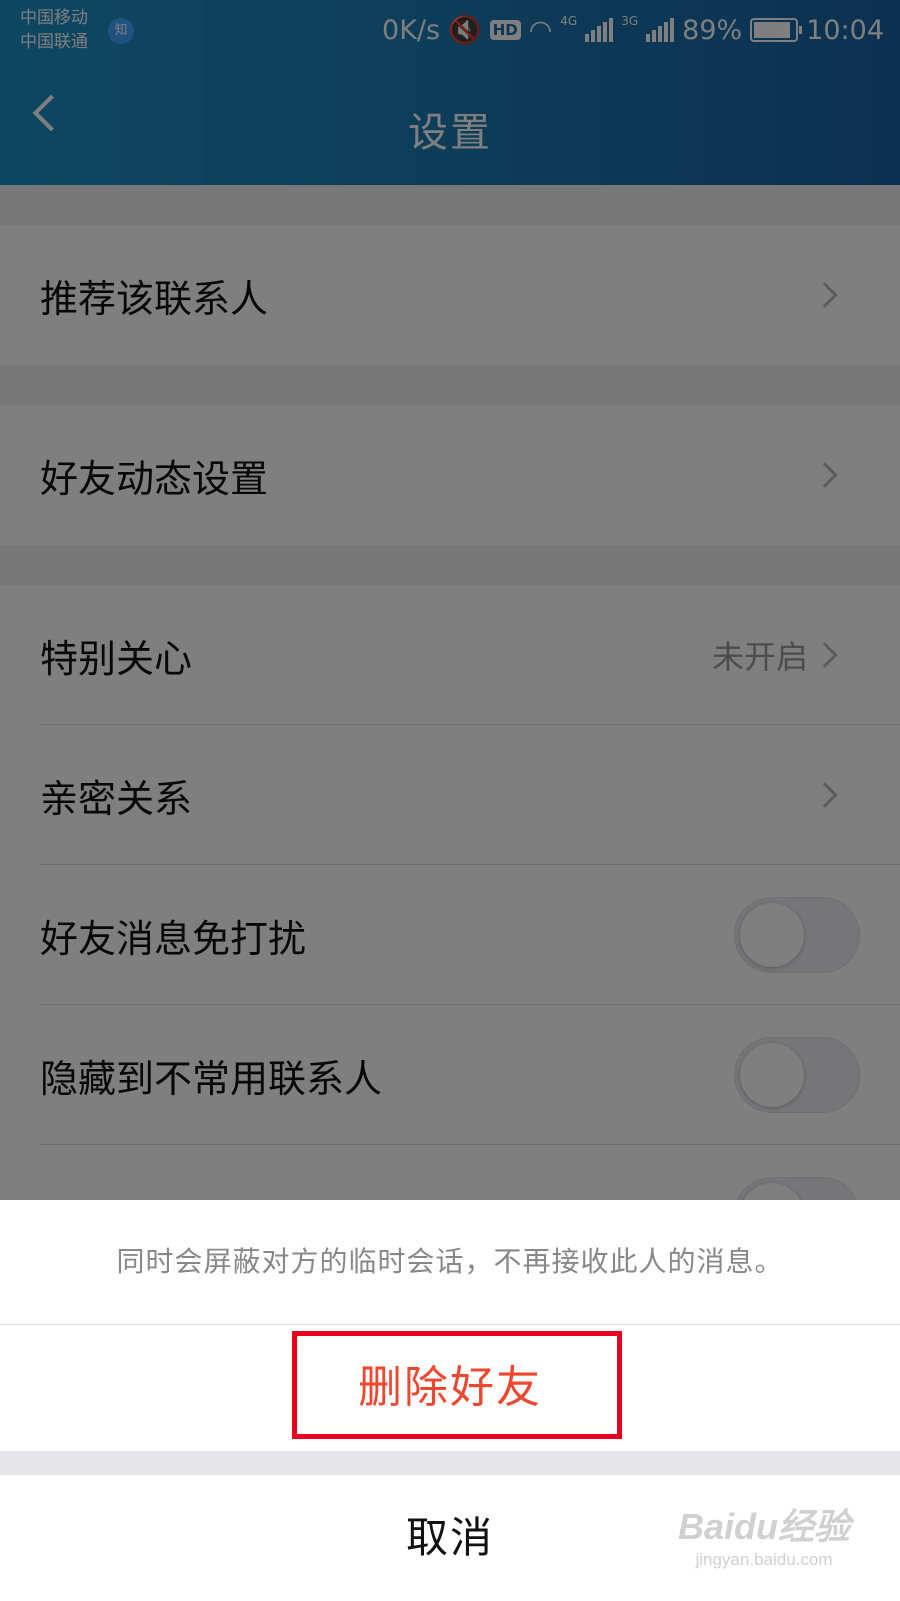 The image size is (900, 1601). I want to click on highlight-box, so click(457, 1385).